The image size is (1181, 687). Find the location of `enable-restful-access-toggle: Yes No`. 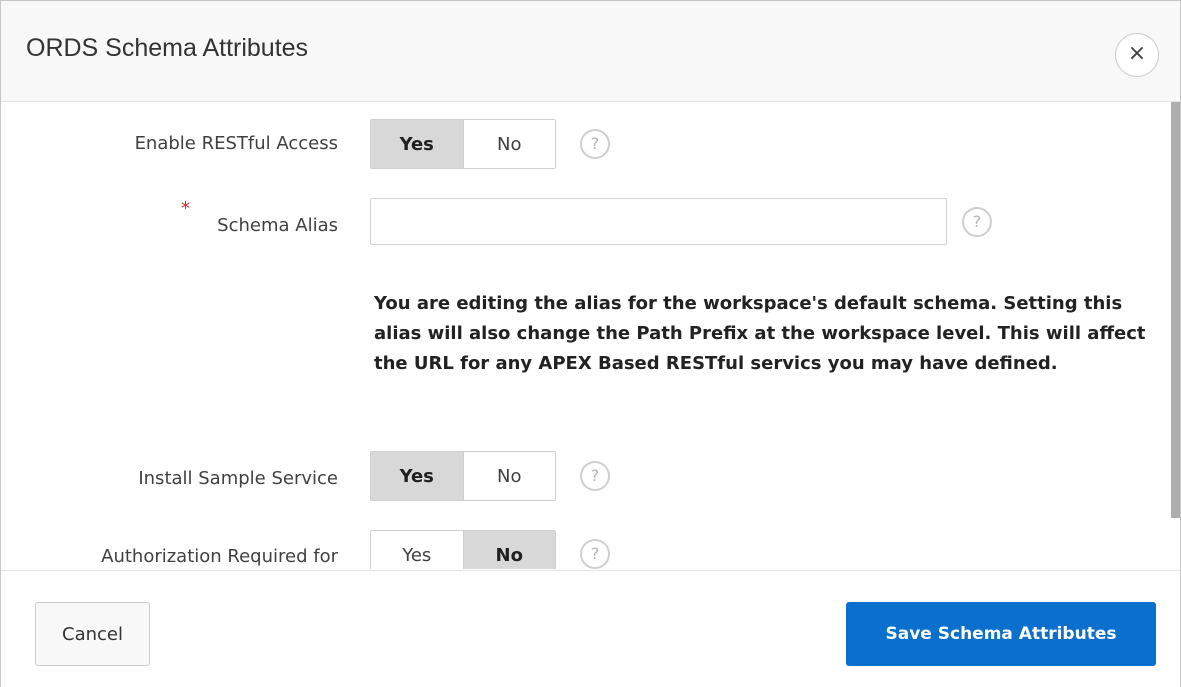

enable-restful-access-toggle: Yes No is located at coordinates (463, 144).